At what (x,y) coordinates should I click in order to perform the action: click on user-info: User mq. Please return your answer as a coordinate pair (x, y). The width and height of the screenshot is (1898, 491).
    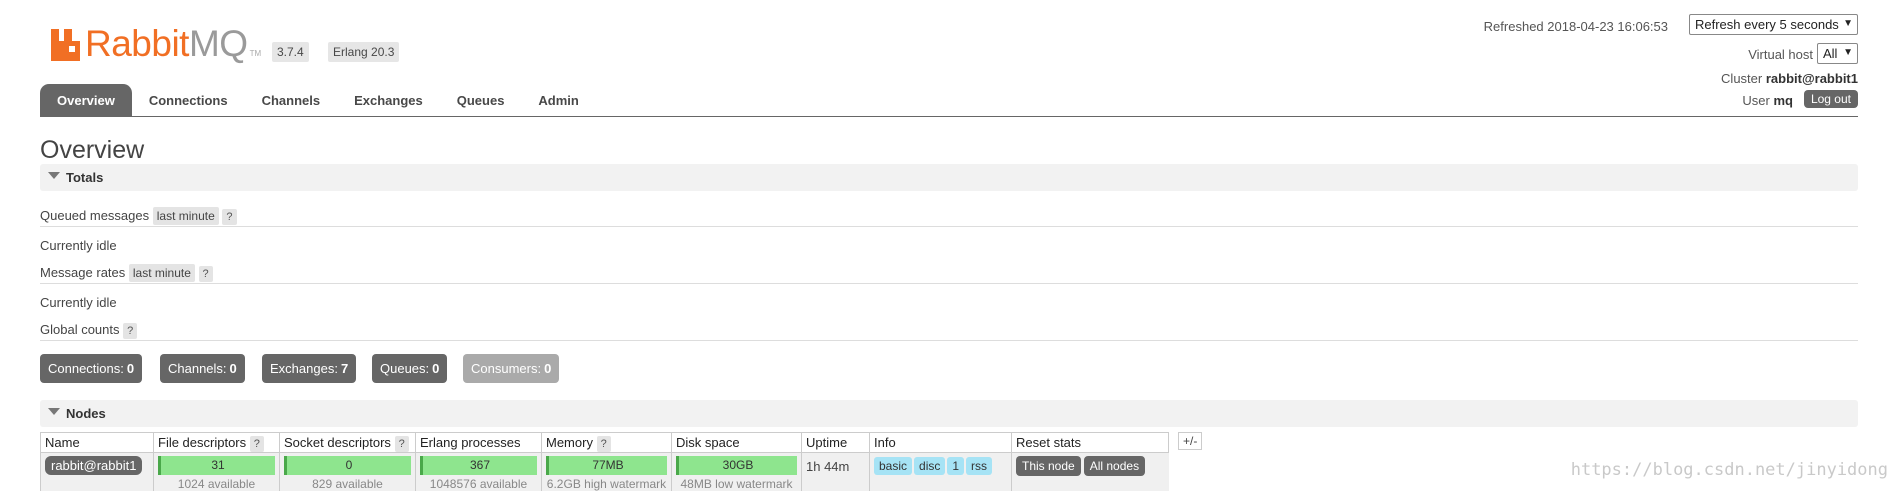
    Looking at the image, I should click on (1767, 100).